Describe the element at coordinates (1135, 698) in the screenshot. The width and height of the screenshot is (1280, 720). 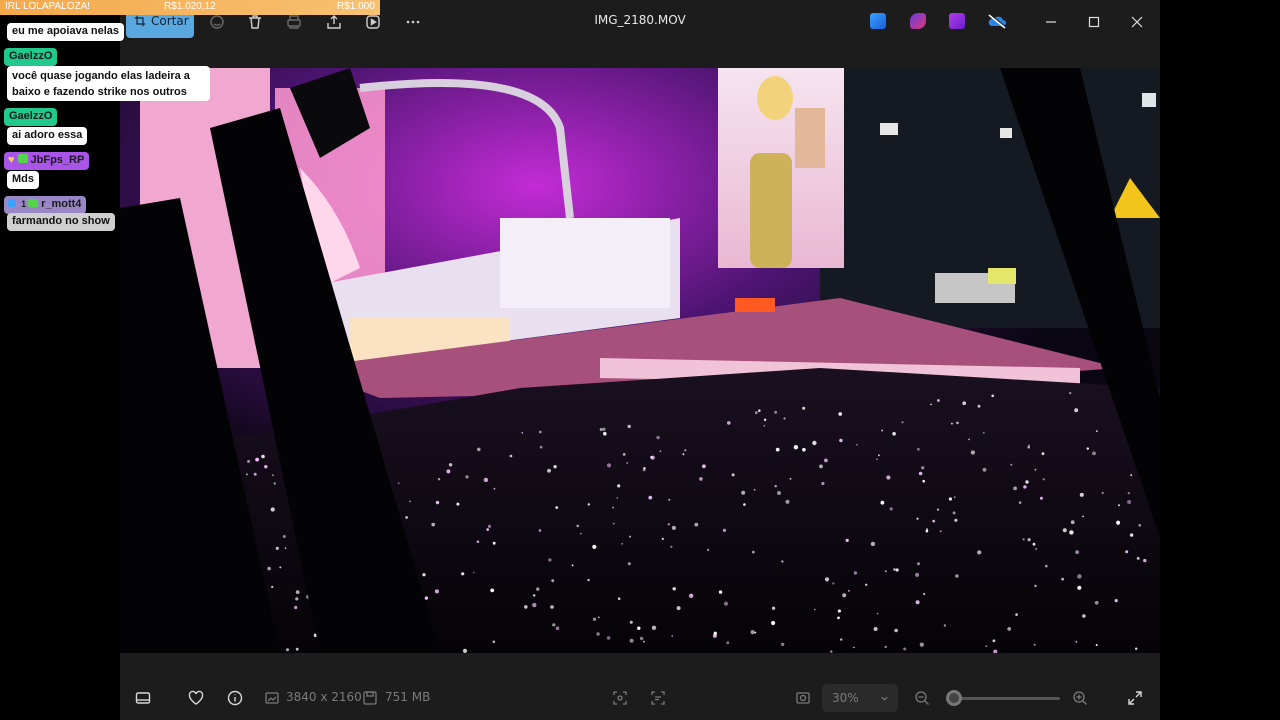
I see `fullscreen-button` at that location.